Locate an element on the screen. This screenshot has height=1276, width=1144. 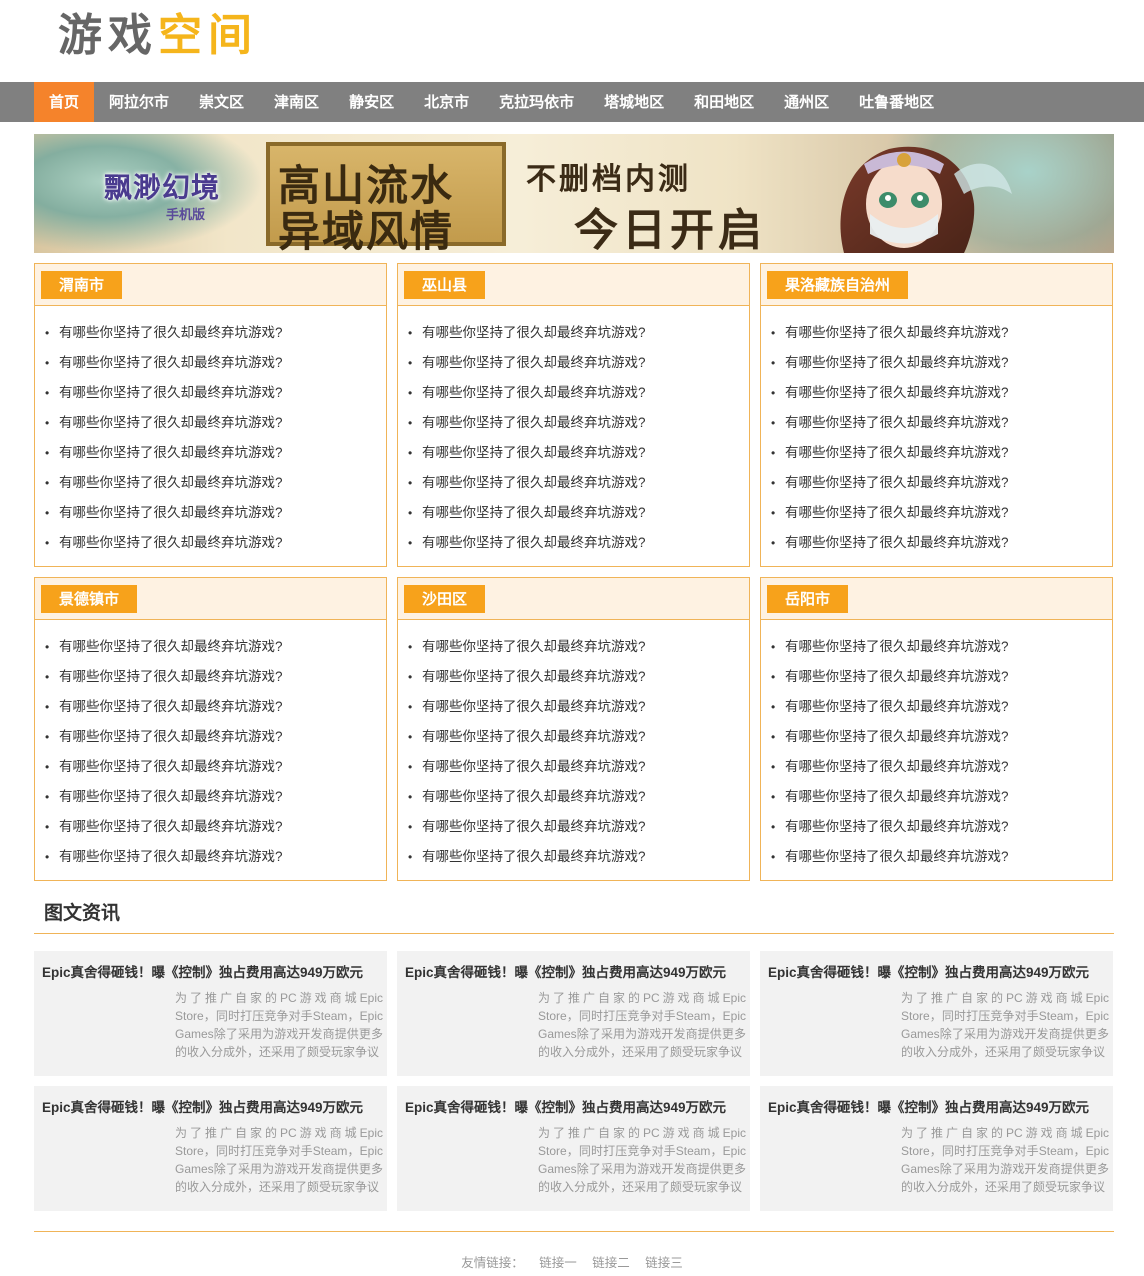
region-box-title: 渭南市 is located at coordinates (82, 285).